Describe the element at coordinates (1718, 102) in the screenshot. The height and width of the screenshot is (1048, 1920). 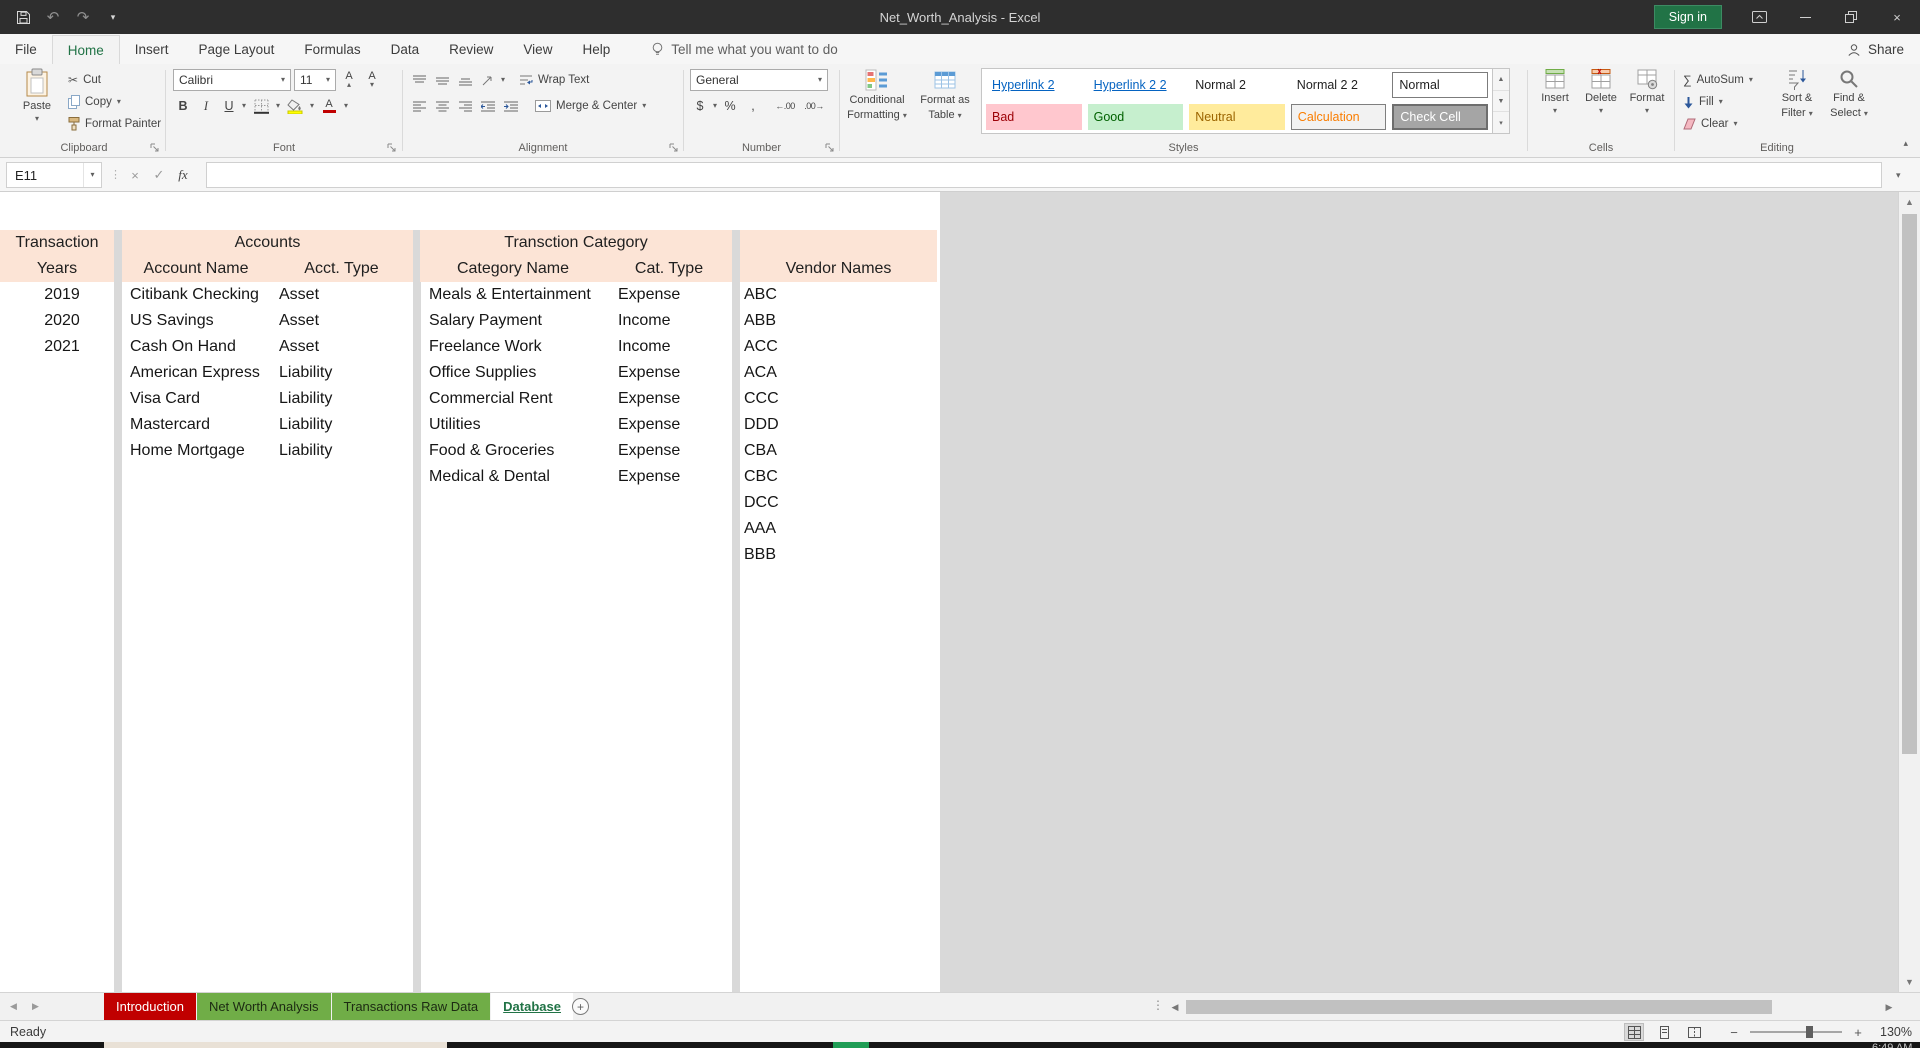
I see `fill-button: Fill ▾` at that location.